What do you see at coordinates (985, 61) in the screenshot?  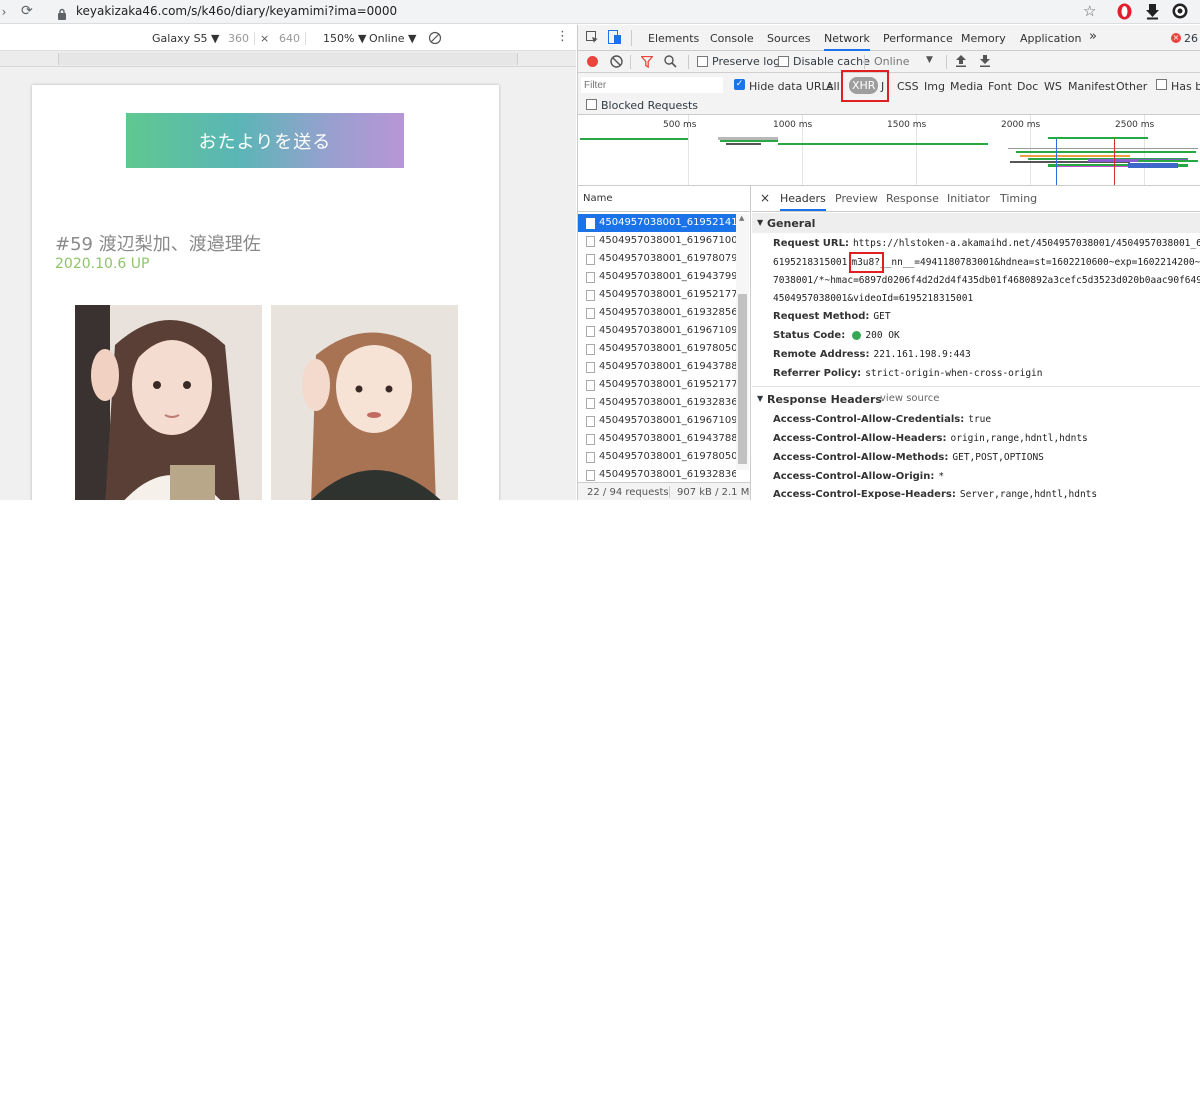 I see `export-har-icon` at bounding box center [985, 61].